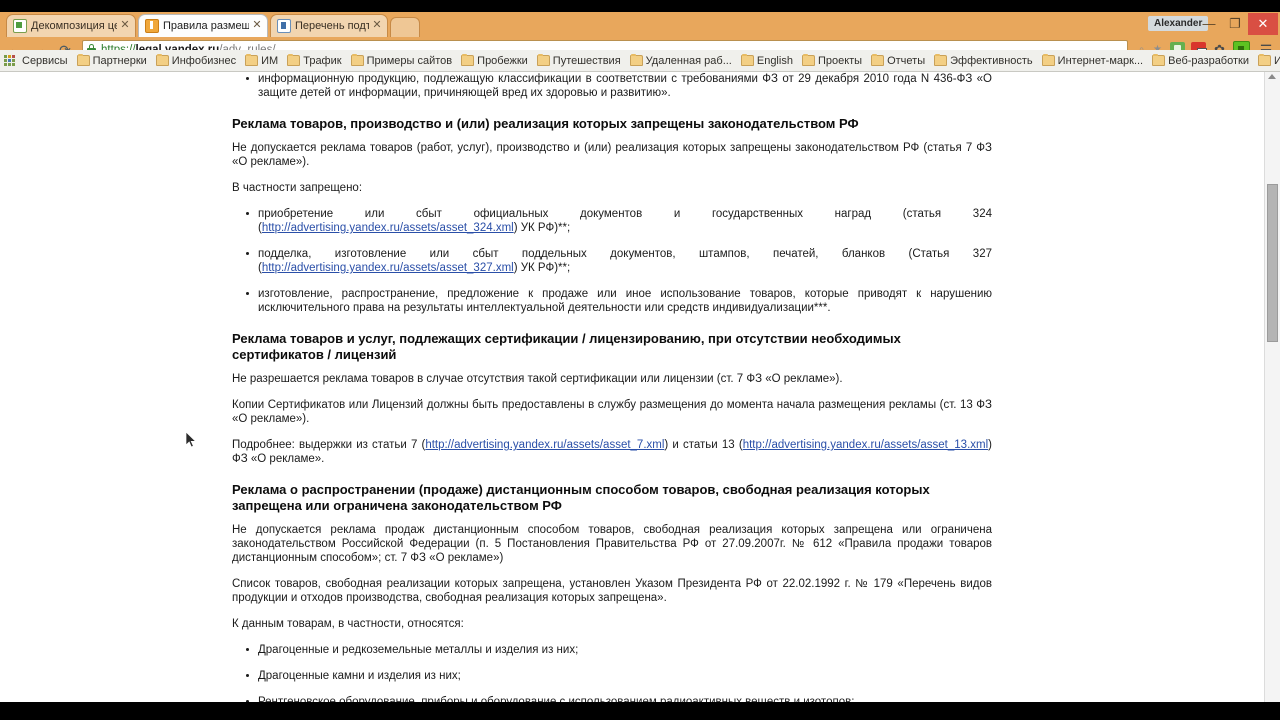 This screenshot has width=1280, height=720. I want to click on tab-dekompozicia: Декомпозиция цел ✕, so click(71, 25).